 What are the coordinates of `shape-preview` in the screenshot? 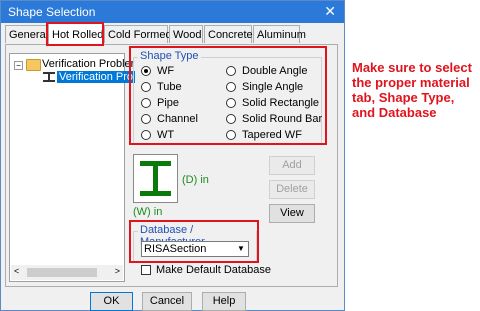 It's located at (155, 178).